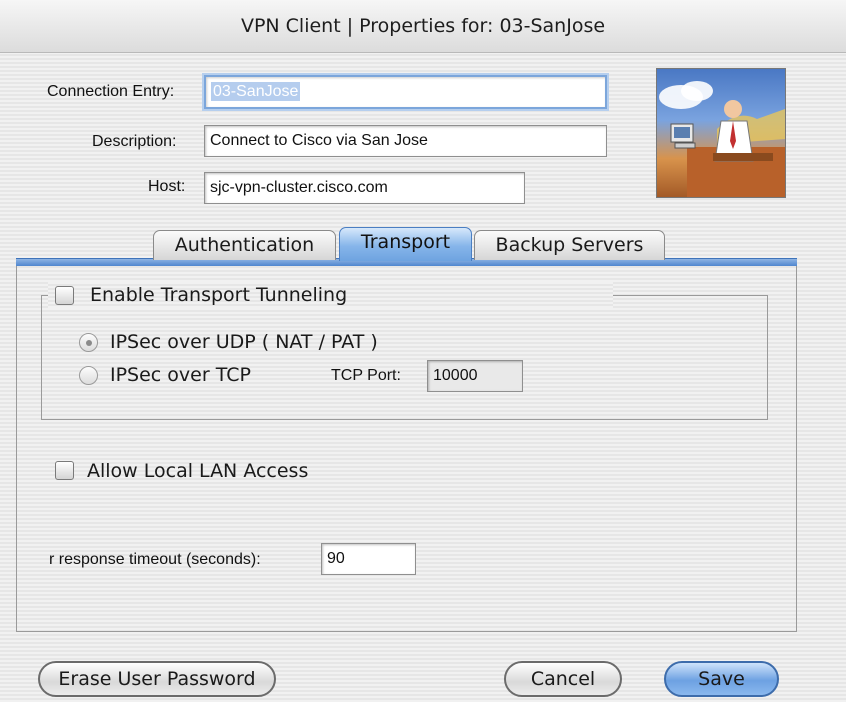 The width and height of the screenshot is (846, 702). What do you see at coordinates (423, 26) in the screenshot?
I see `window-title: VPN Client | Properties for: 03-SanJose` at bounding box center [423, 26].